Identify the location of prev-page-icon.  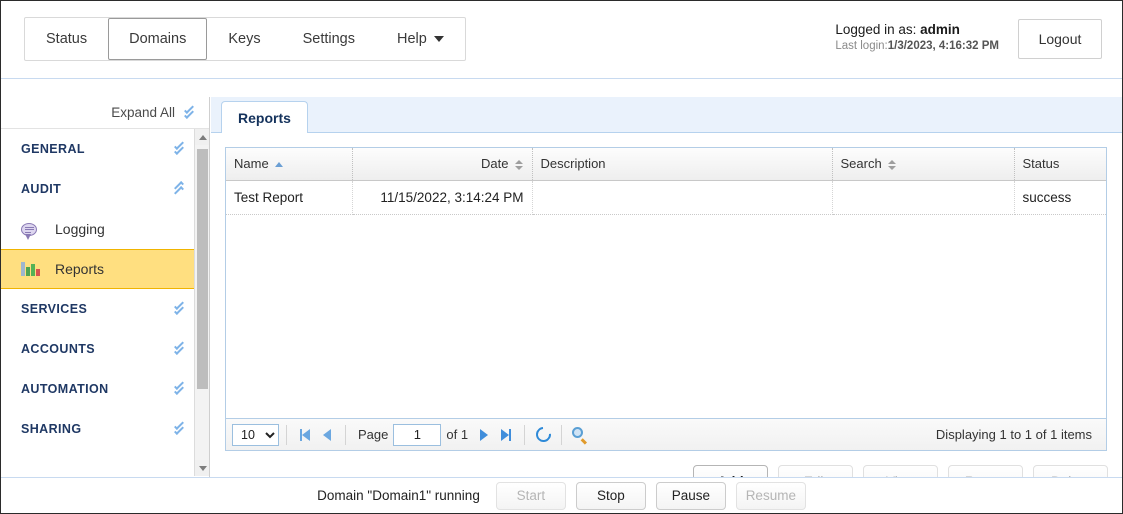
(327, 435).